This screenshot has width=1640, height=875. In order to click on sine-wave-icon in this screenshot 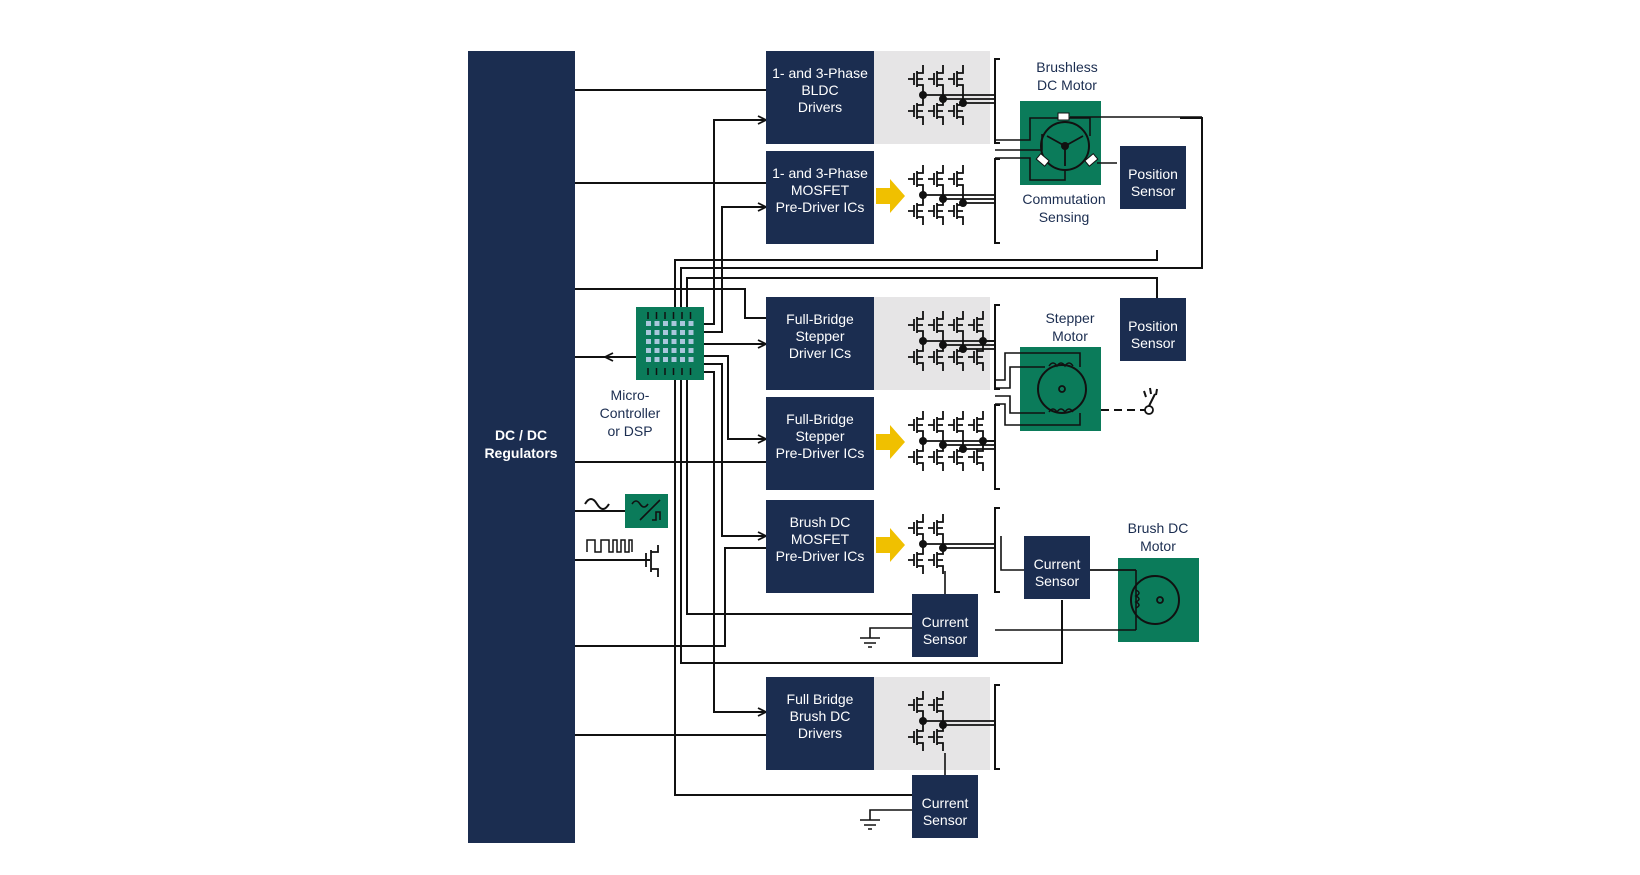, I will do `click(597, 504)`.